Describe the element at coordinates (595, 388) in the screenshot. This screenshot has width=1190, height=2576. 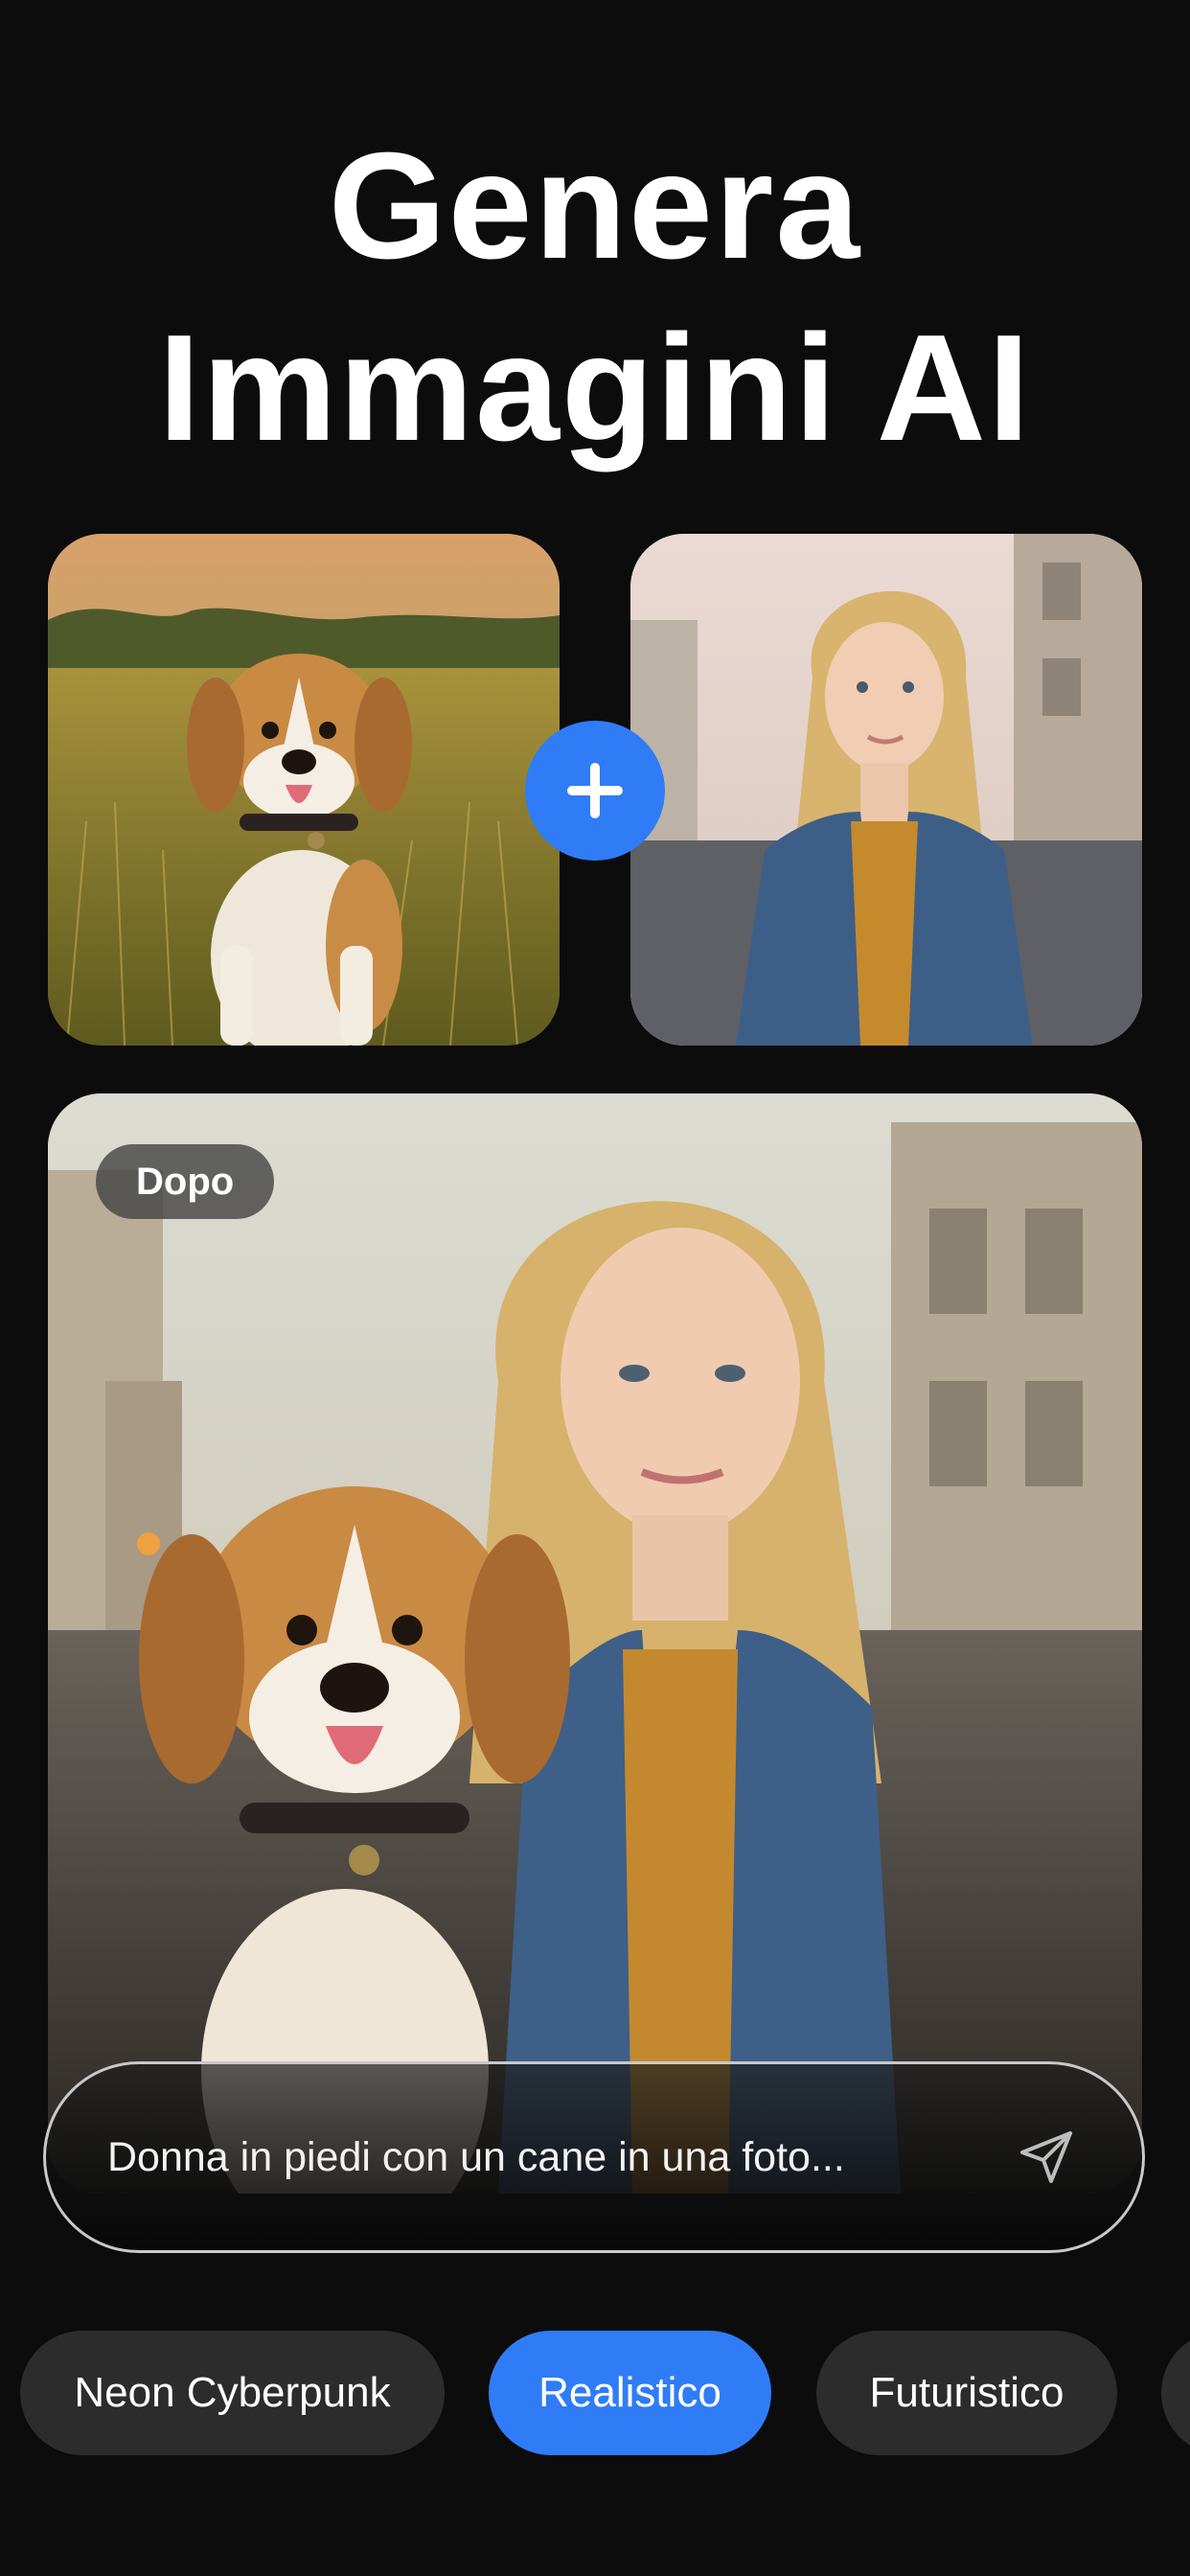
I see `title-line-2: Immagini AI` at that location.